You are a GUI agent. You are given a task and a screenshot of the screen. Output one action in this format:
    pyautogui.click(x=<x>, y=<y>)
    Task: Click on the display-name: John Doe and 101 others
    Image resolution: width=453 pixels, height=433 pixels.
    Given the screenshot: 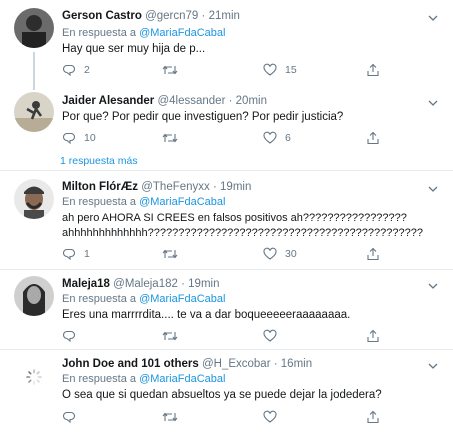 What is the action you would take?
    pyautogui.click(x=130, y=364)
    